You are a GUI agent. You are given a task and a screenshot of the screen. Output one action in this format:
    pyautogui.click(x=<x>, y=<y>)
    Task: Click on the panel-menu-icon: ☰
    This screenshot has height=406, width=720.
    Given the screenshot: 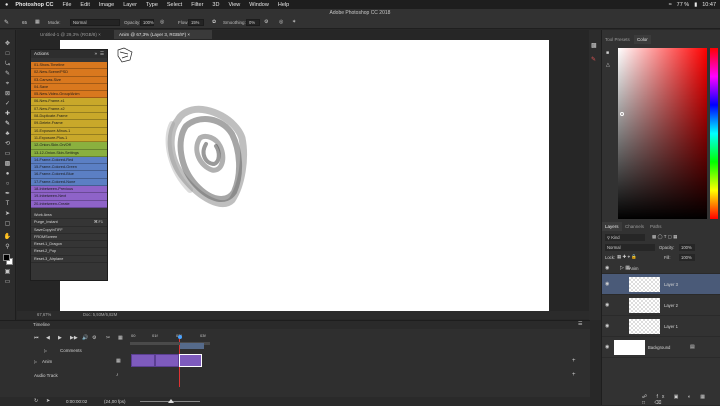 What is the action you would take?
    pyautogui.click(x=102, y=54)
    